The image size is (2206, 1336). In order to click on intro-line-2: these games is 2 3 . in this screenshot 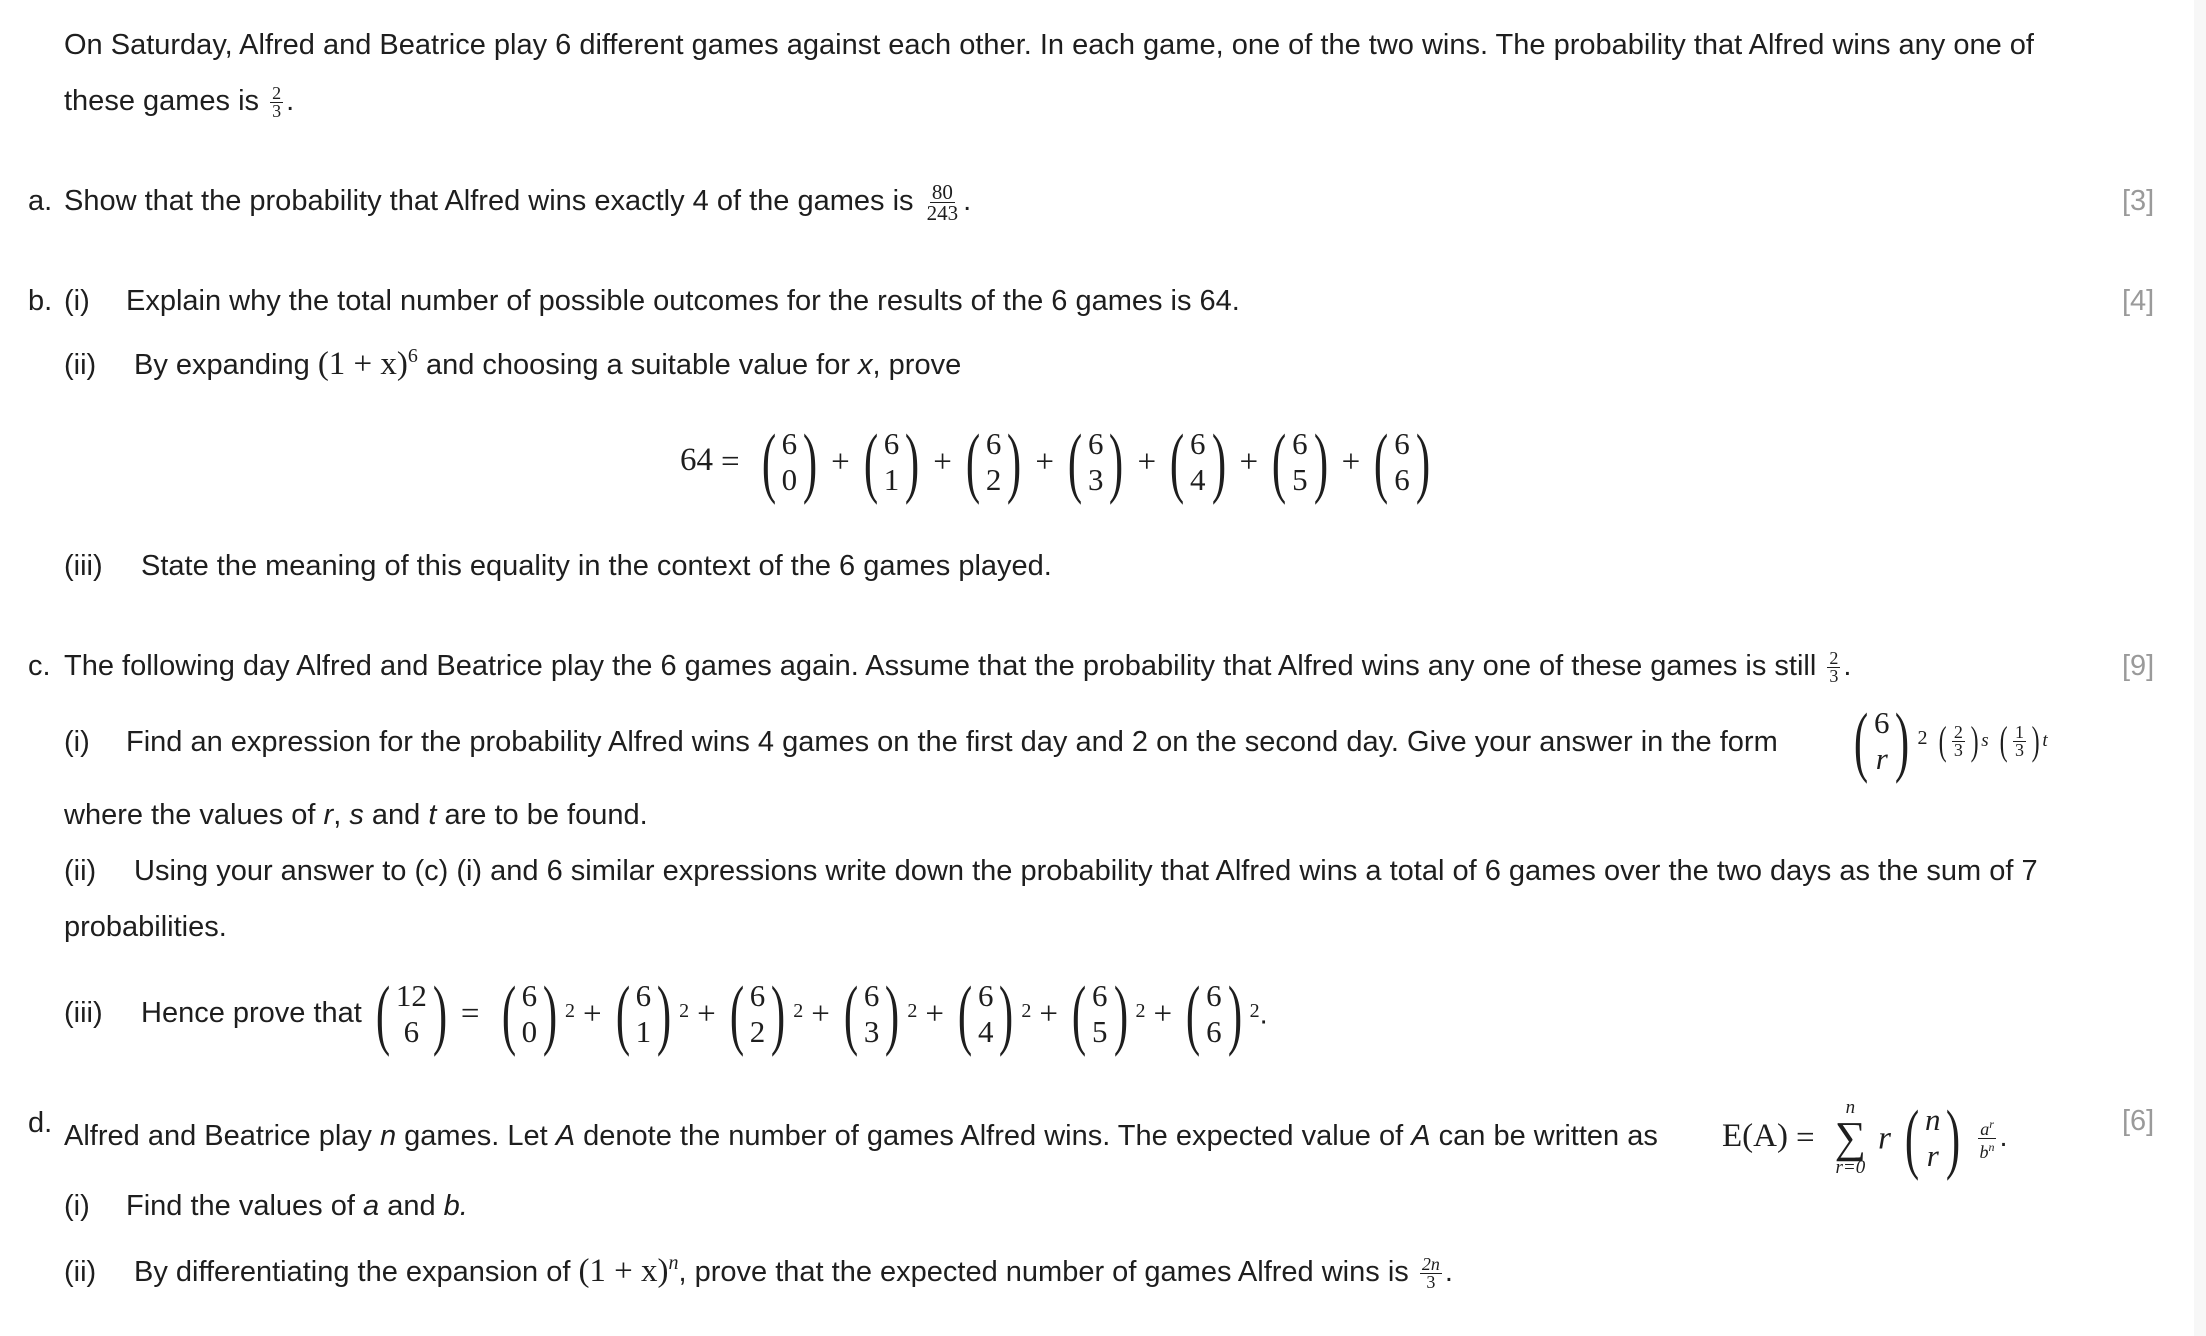, I will do `click(179, 101)`.